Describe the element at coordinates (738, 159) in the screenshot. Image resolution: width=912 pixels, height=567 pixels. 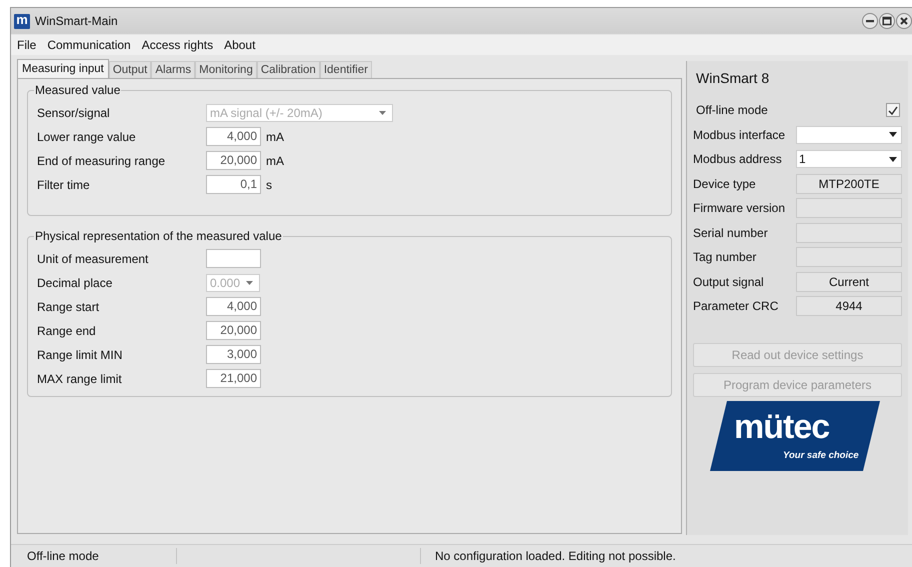
I see `field-label: Modbus address` at that location.